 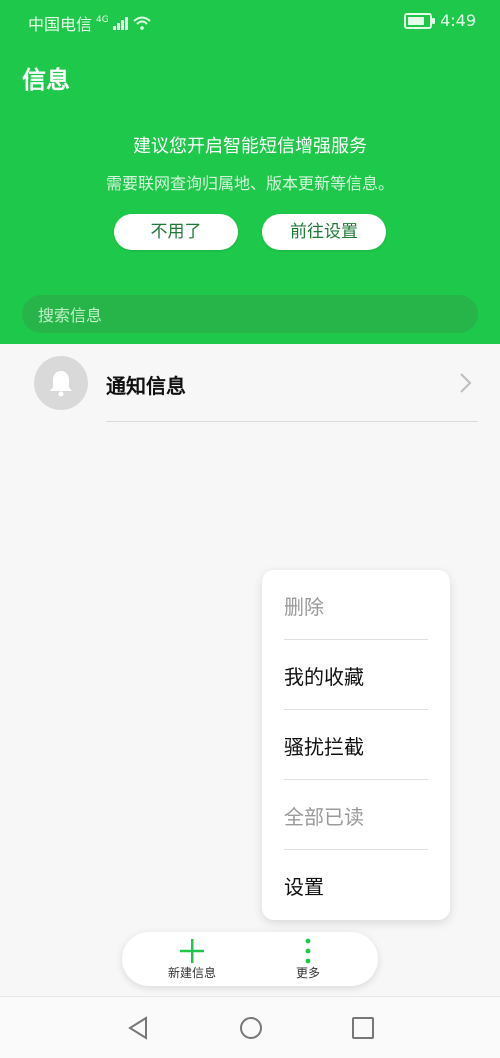 I want to click on chevron-right-icon, so click(x=466, y=383).